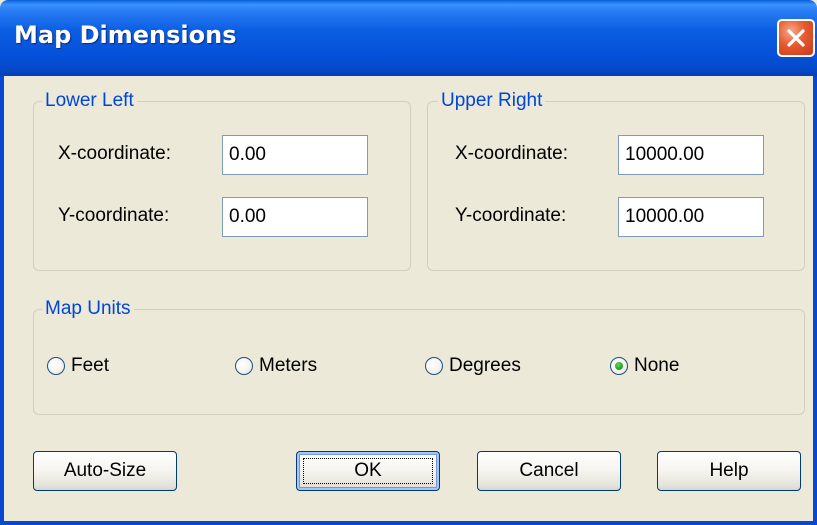 Image resolution: width=817 pixels, height=525 pixels. Describe the element at coordinates (511, 215) in the screenshot. I see `upper-right-y-label: Y-coordinate:` at that location.